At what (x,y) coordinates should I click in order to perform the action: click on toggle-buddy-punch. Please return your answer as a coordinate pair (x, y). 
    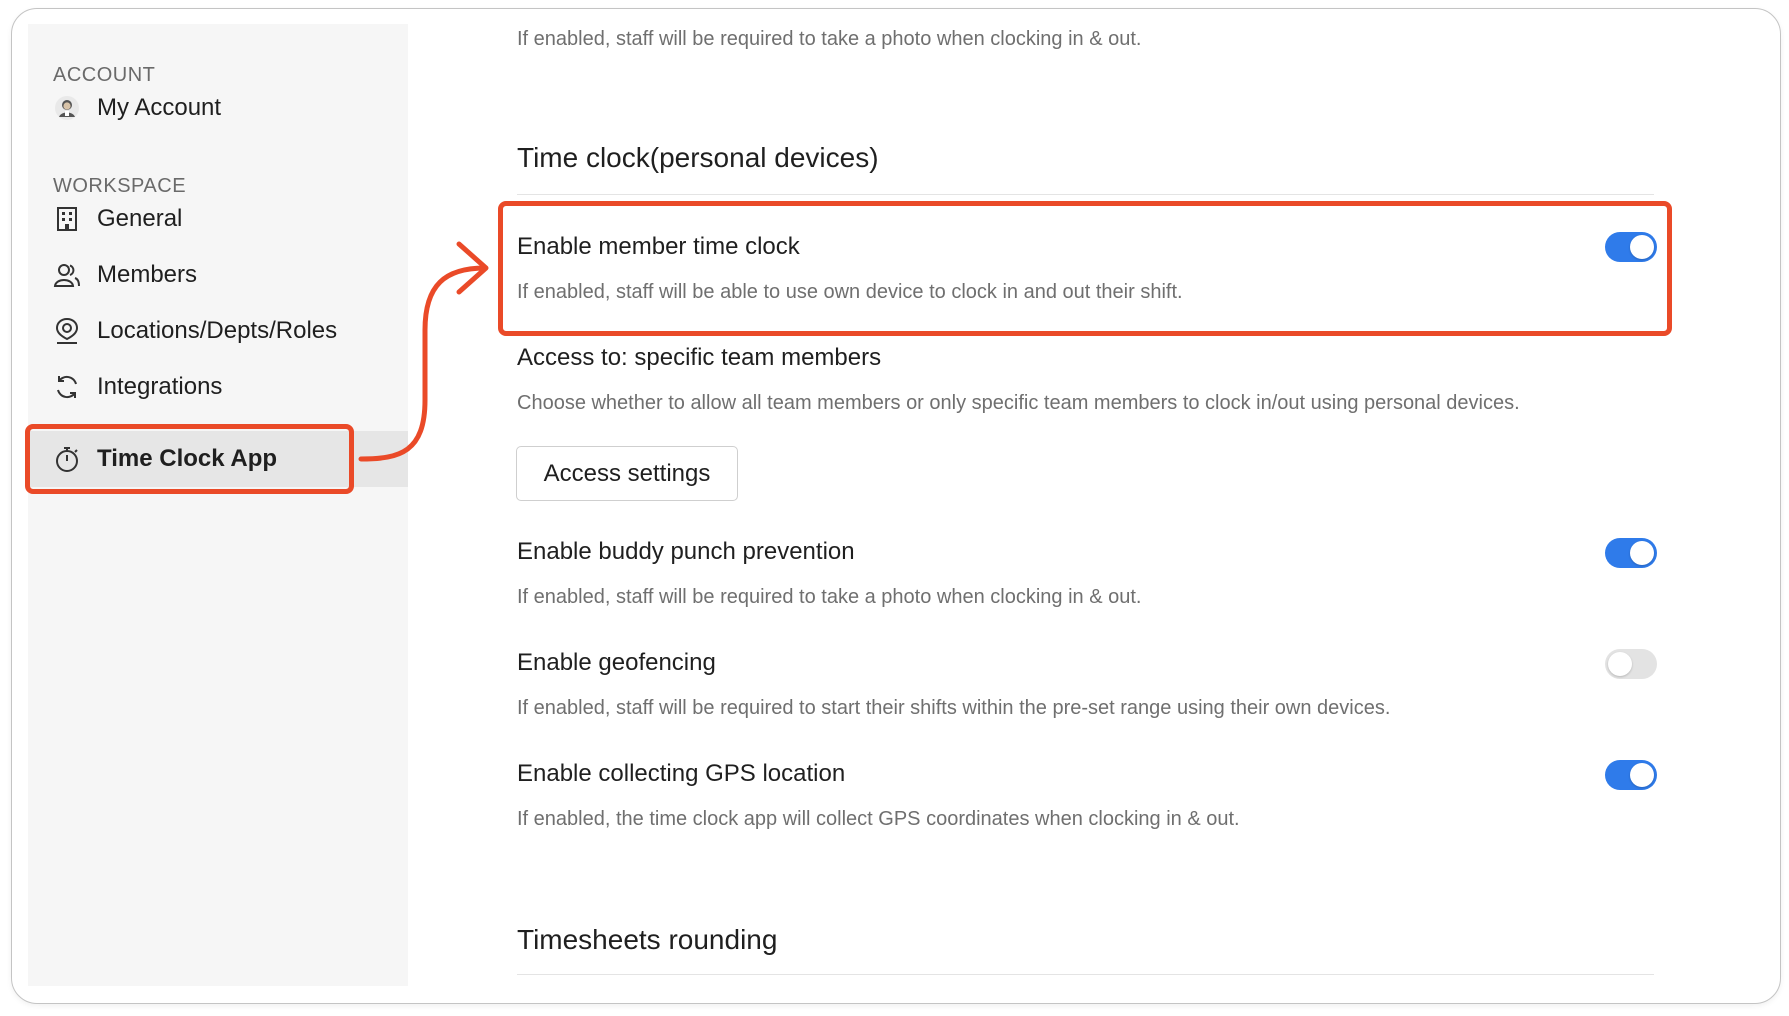
    Looking at the image, I should click on (1631, 553).